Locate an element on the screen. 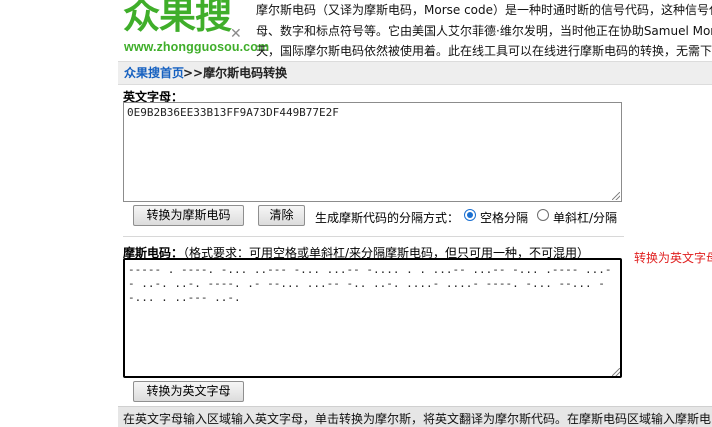  side-convert-note: 转换为英文字母 is located at coordinates (673, 257).